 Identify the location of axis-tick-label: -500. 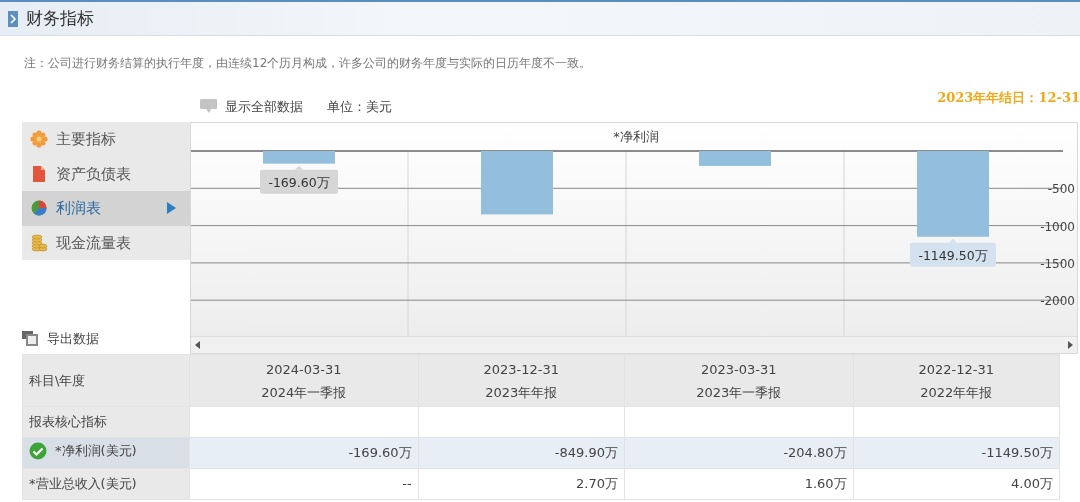
(1061, 189).